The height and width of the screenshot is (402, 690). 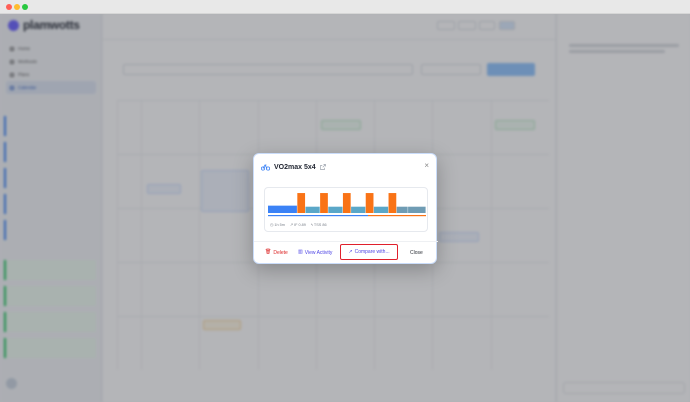 What do you see at coordinates (318, 216) in the screenshot?
I see `timeline-progress` at bounding box center [318, 216].